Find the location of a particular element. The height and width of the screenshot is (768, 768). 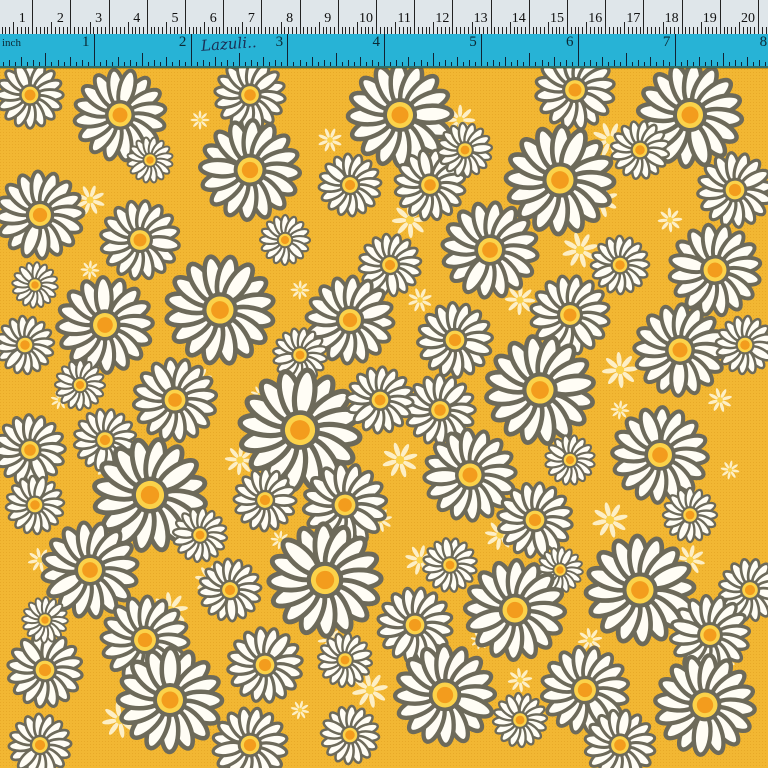

cm-label: 15 is located at coordinates (557, 18).